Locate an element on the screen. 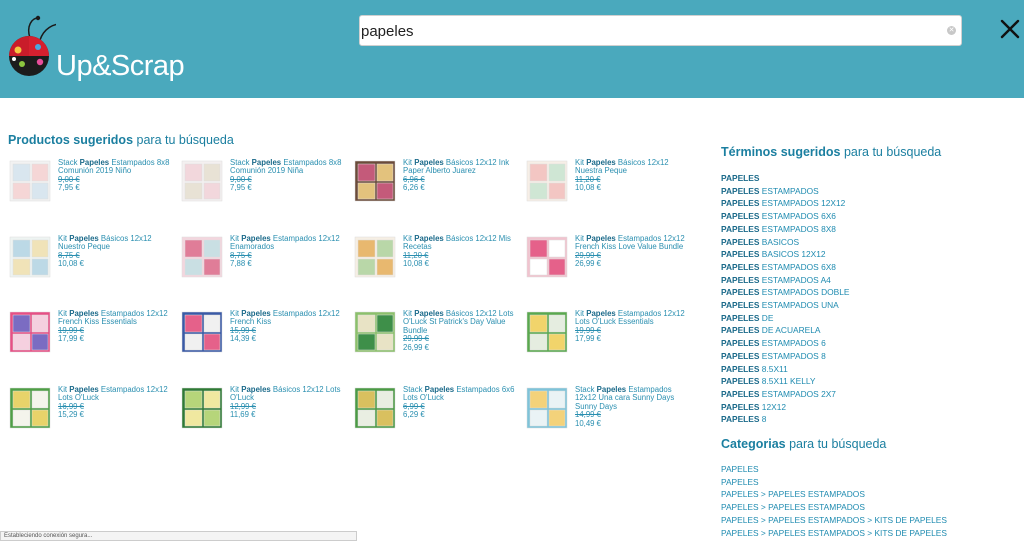  suggested-term-link: PAPELES ESTAMPADOS 6 is located at coordinates (785, 343).